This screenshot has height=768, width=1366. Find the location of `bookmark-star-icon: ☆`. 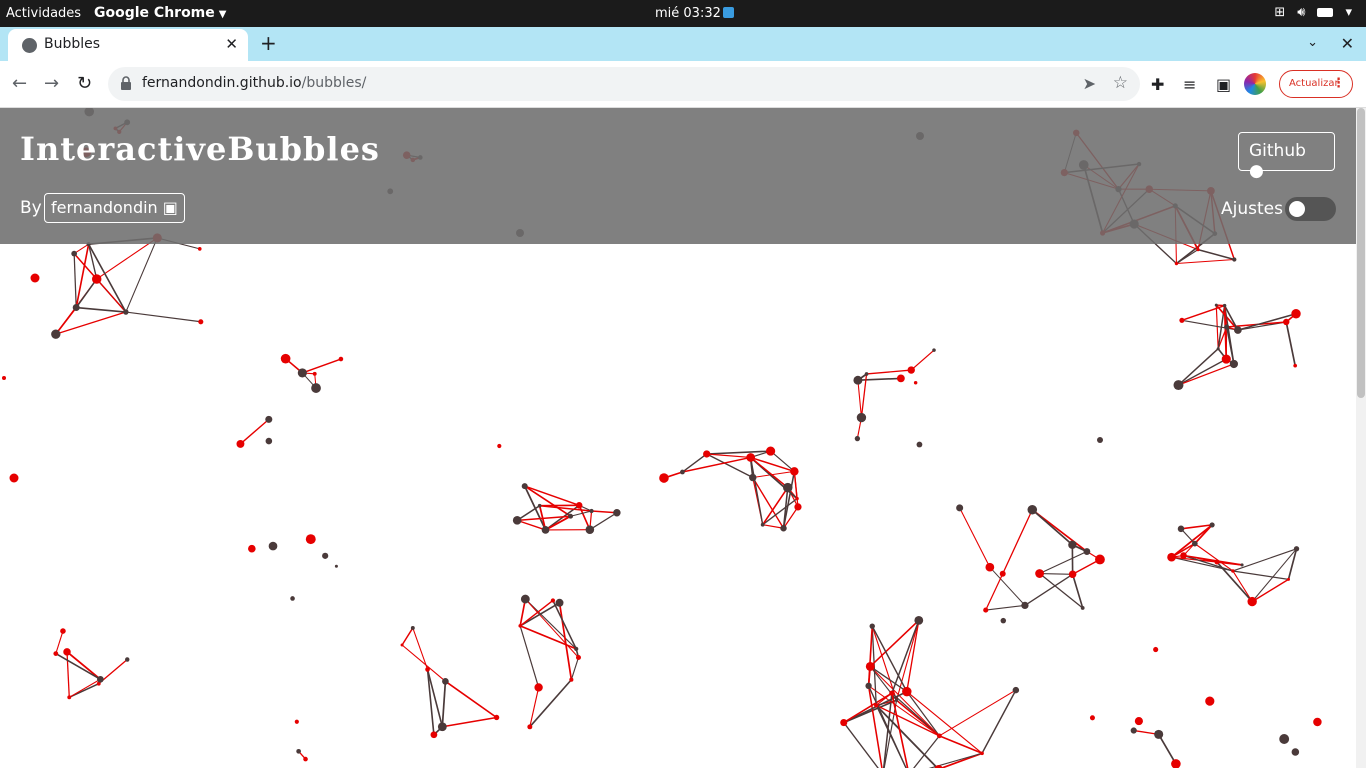

bookmark-star-icon: ☆ is located at coordinates (1120, 83).